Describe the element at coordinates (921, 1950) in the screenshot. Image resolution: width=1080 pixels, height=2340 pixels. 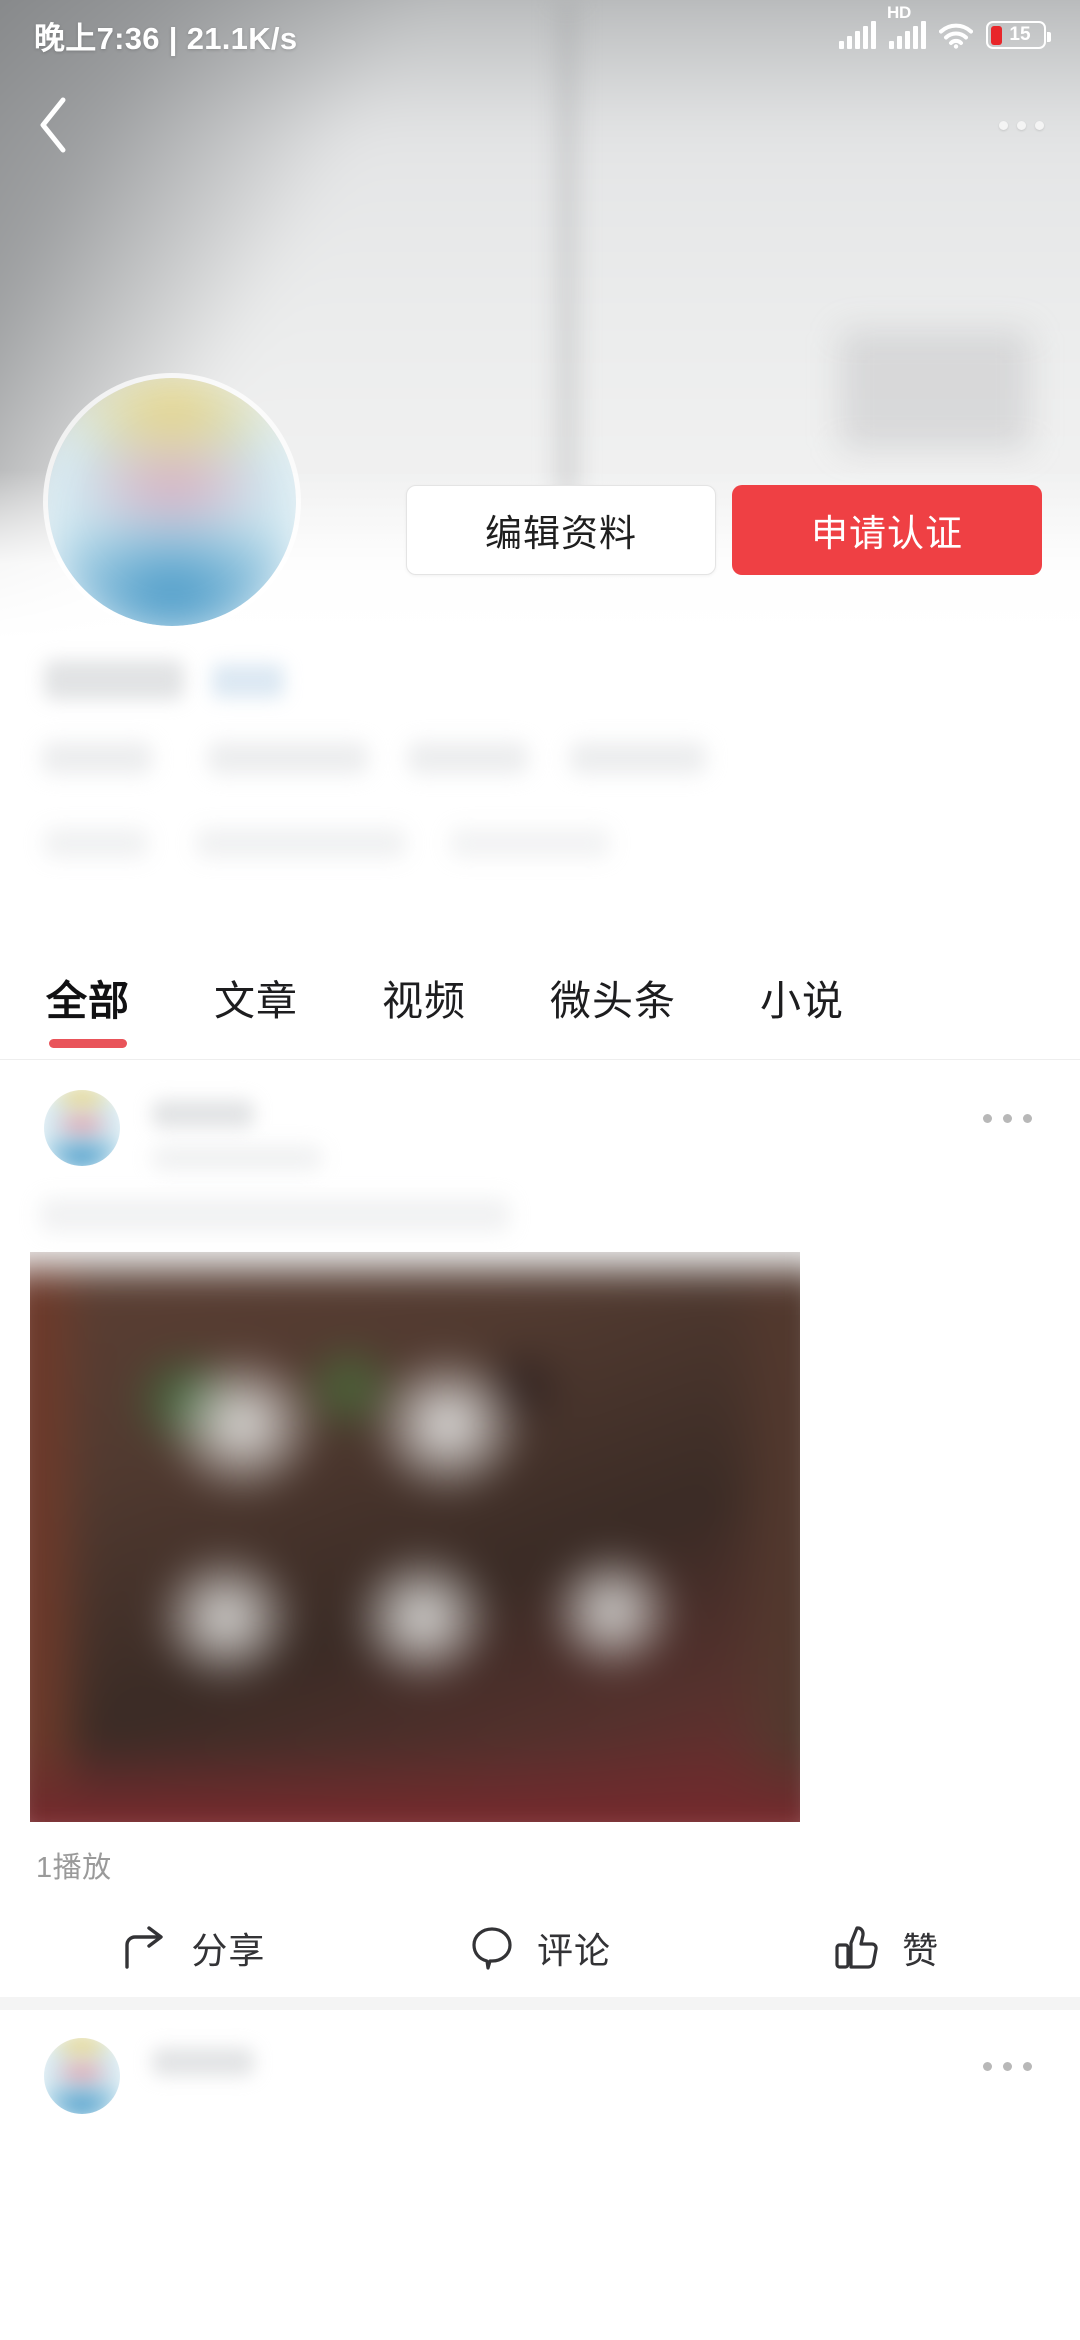
I see `like-label: 赞` at that location.